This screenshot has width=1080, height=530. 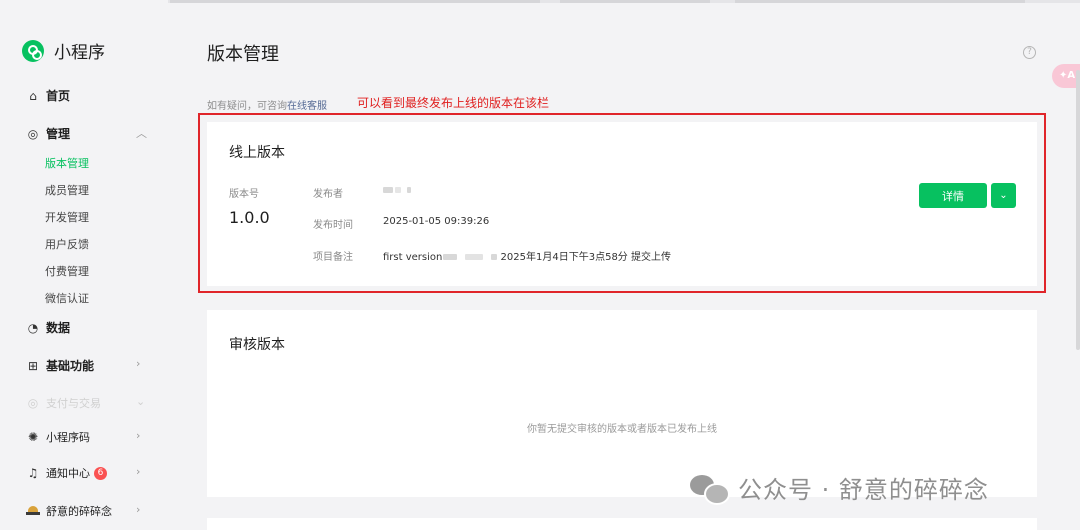 I want to click on sidebar-item-basic-features: ⊞ 基础功能 ›, so click(x=83, y=365).